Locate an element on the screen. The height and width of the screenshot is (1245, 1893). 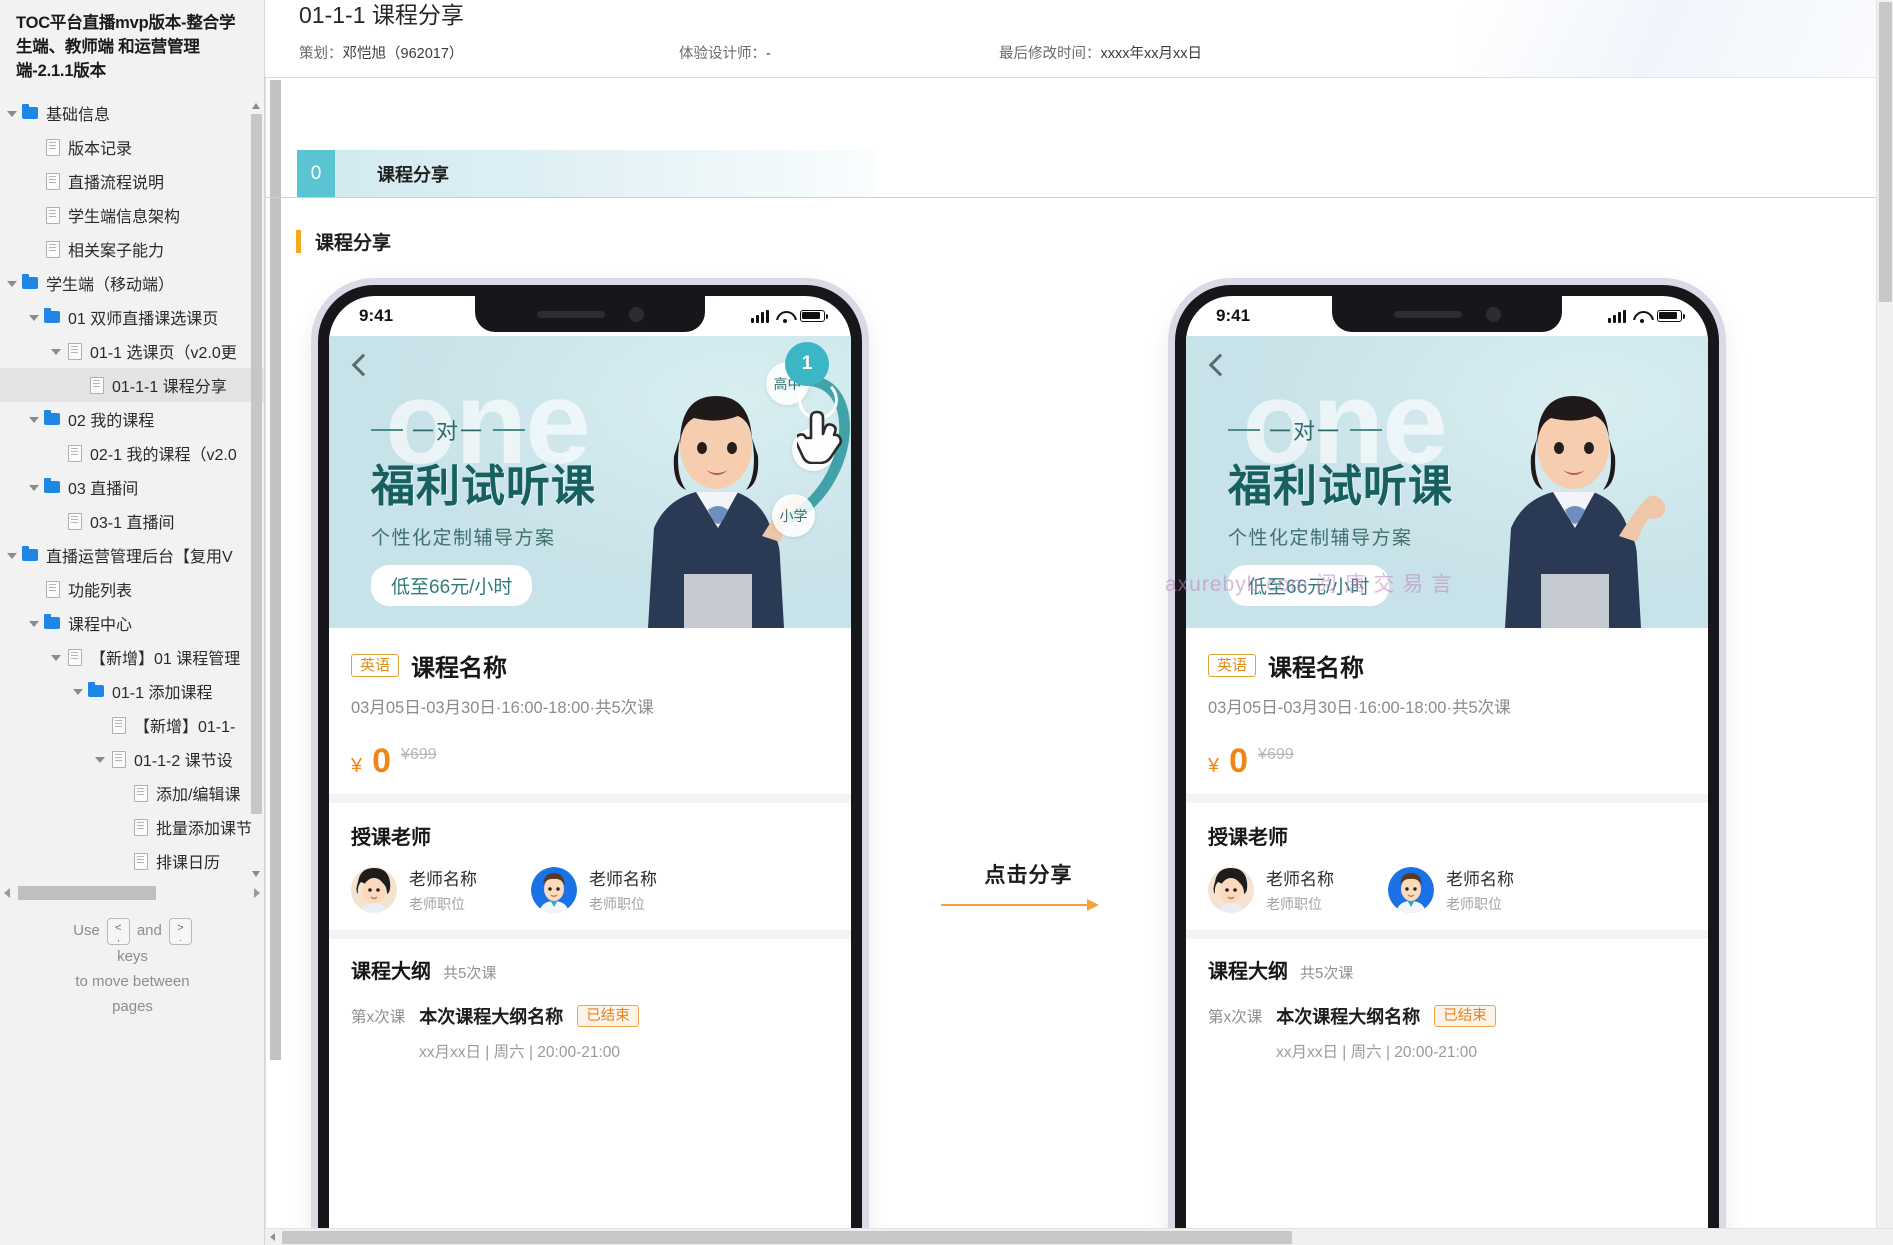
window-horizontal-scrollbar is located at coordinates (1079, 1236).